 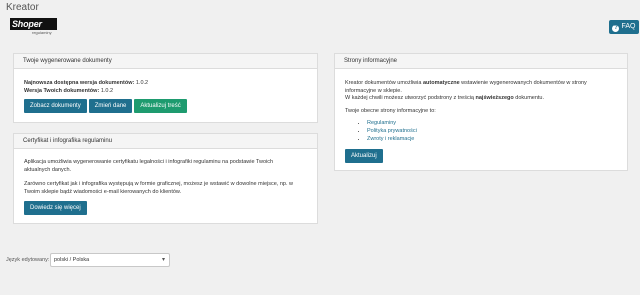 What do you see at coordinates (160, 106) in the screenshot?
I see `update-content-button: Aktualizuj treść` at bounding box center [160, 106].